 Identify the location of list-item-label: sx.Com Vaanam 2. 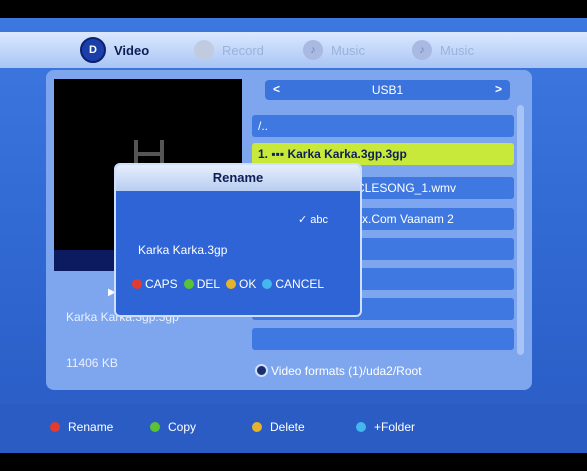
(405, 219).